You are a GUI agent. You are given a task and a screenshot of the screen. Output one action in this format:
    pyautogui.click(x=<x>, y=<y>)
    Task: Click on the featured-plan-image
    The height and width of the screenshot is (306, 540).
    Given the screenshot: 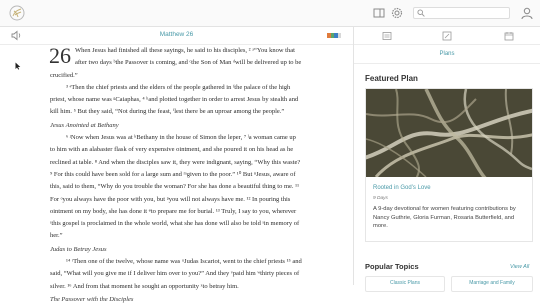 What is the action you would take?
    pyautogui.click(x=449, y=133)
    